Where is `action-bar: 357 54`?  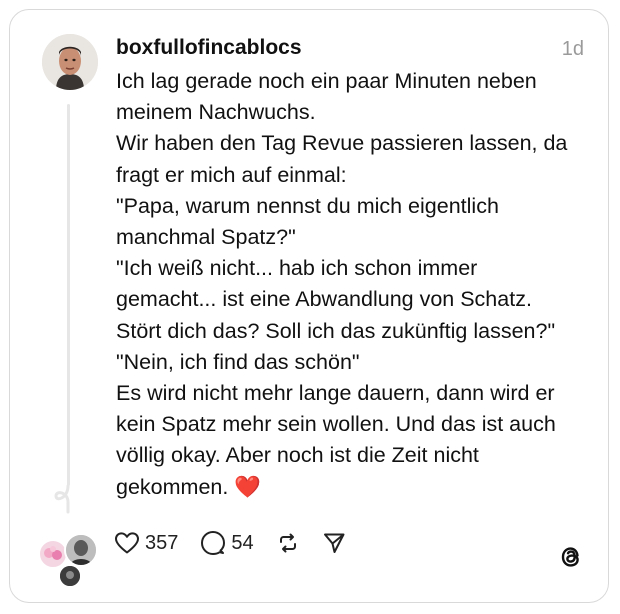
action-bar: 357 54 is located at coordinates (241, 543).